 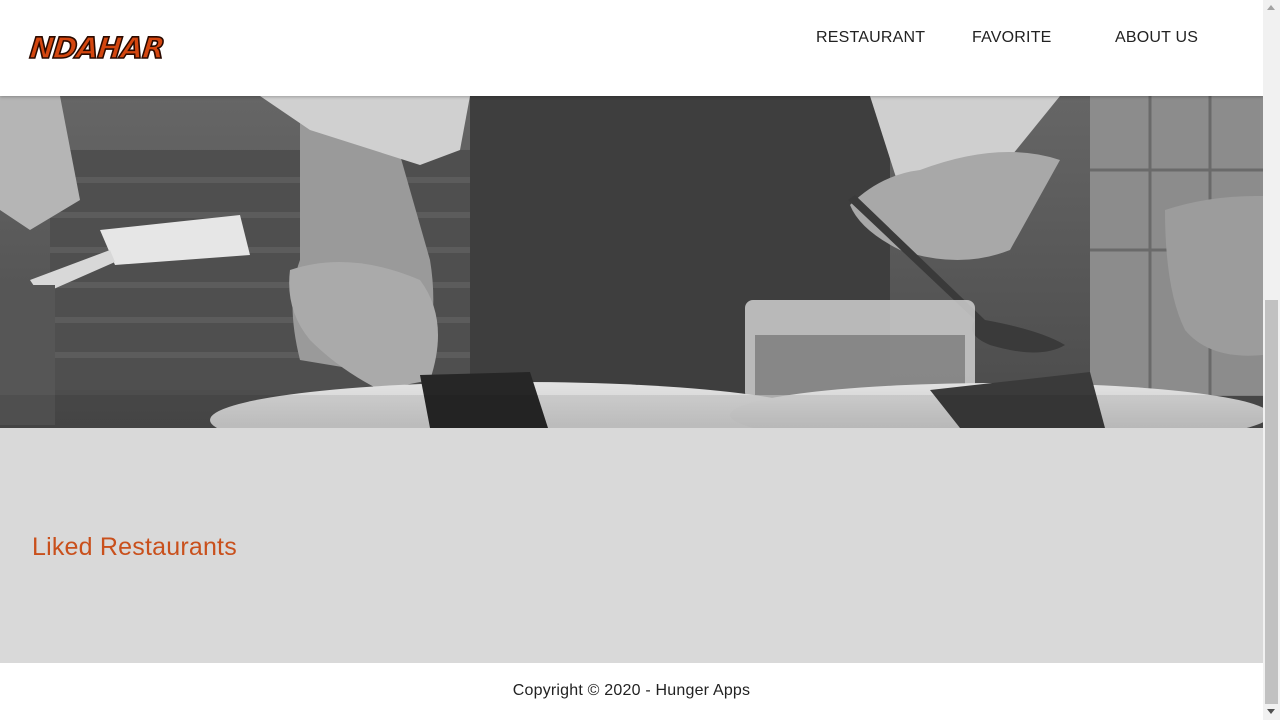 What do you see at coordinates (1271, 7) in the screenshot?
I see `scroll-up-arrow-icon` at bounding box center [1271, 7].